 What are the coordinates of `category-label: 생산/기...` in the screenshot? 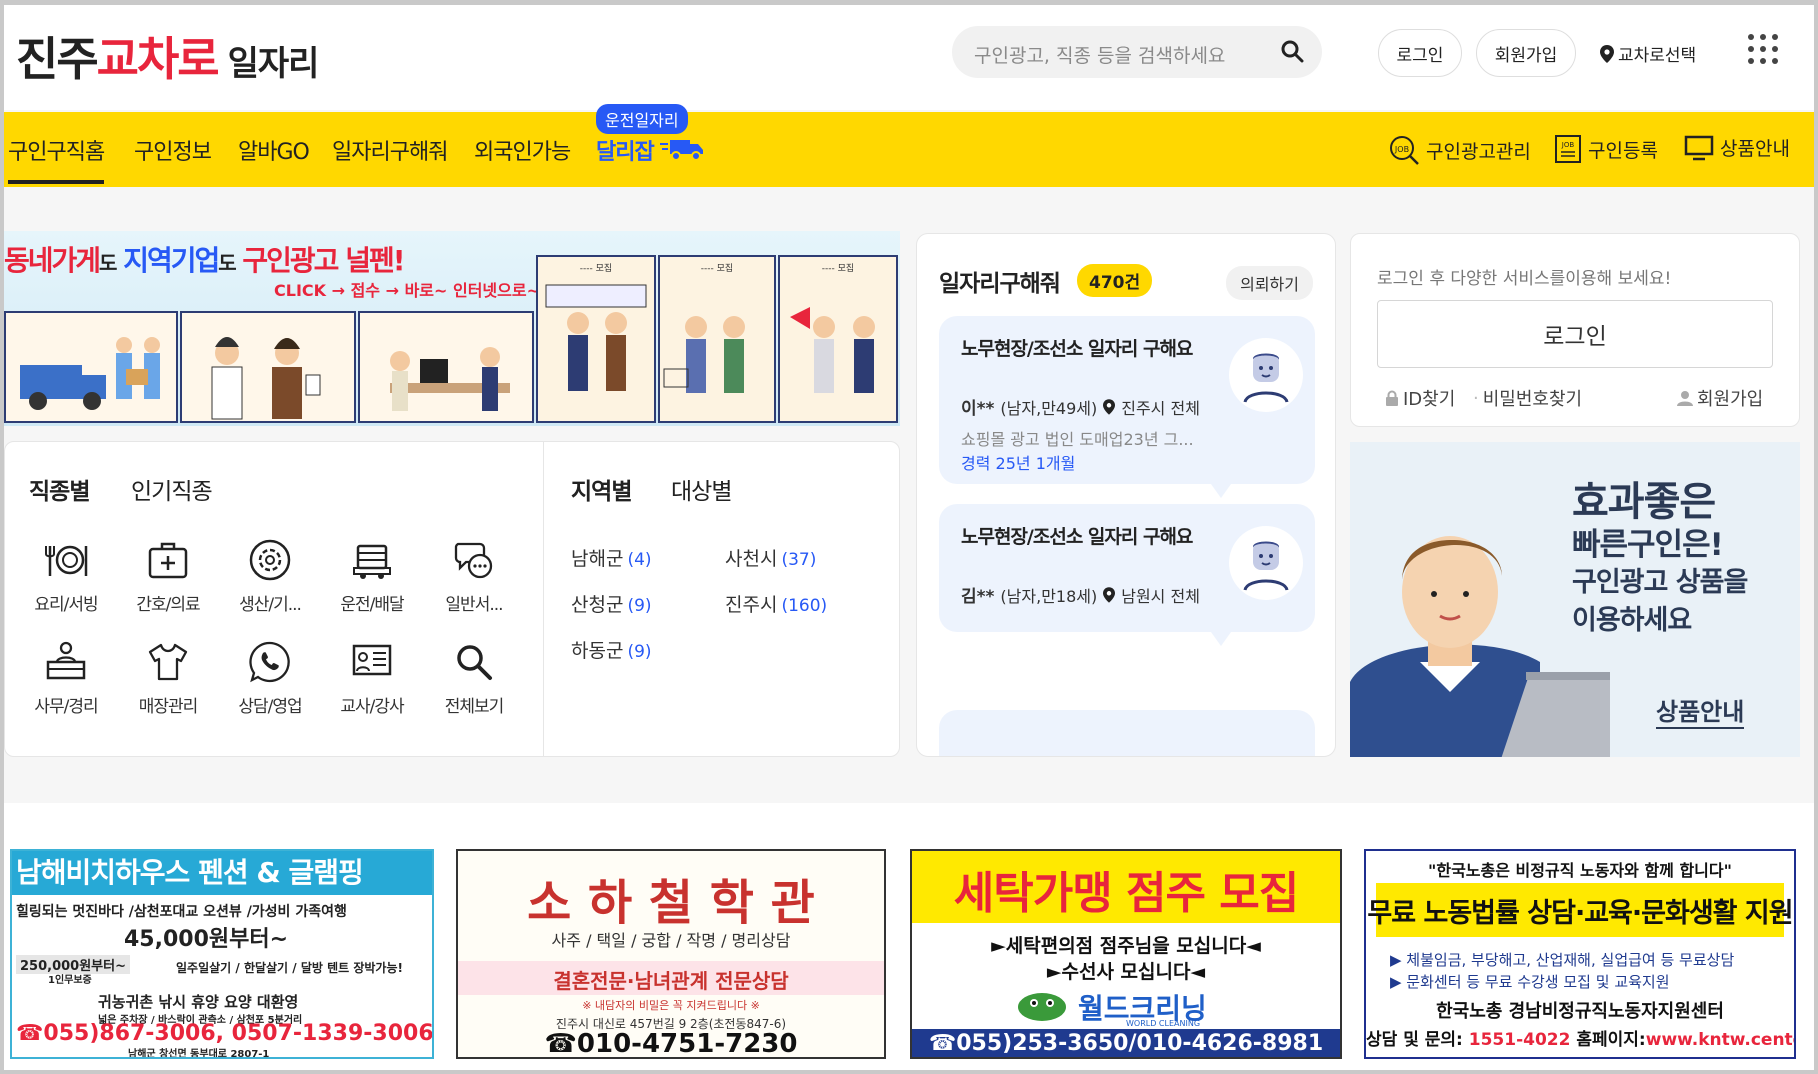 It's located at (270, 605).